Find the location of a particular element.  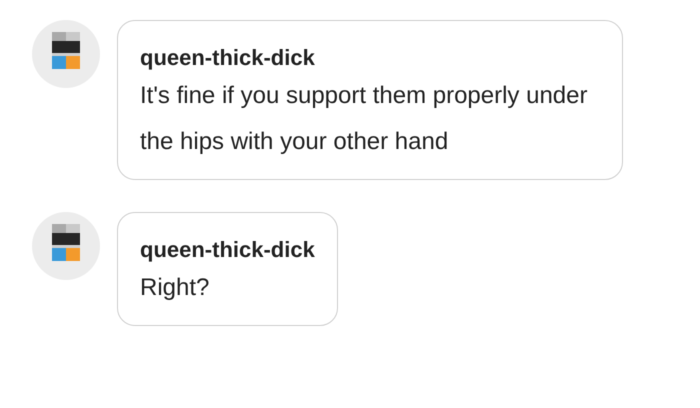

reply-text: Right? is located at coordinates (175, 288).